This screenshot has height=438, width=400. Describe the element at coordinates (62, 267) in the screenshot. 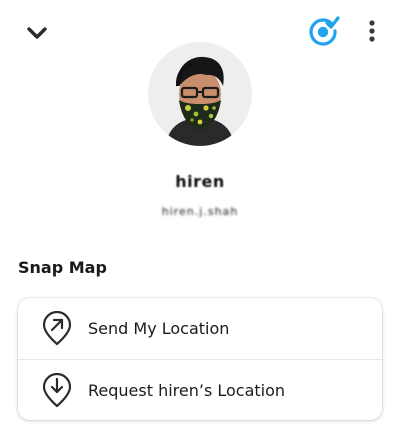

I see `section-title-snap-map: Snap Map` at that location.